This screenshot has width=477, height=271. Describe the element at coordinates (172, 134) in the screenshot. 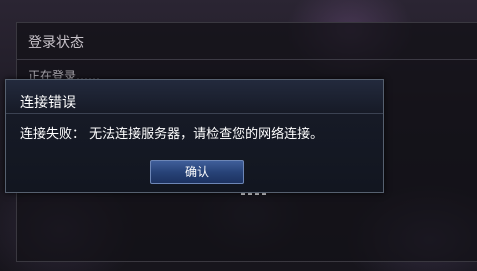

I see `dialog-message: 连接失败： 无法连接服务器，请检查您的网络连接。` at that location.